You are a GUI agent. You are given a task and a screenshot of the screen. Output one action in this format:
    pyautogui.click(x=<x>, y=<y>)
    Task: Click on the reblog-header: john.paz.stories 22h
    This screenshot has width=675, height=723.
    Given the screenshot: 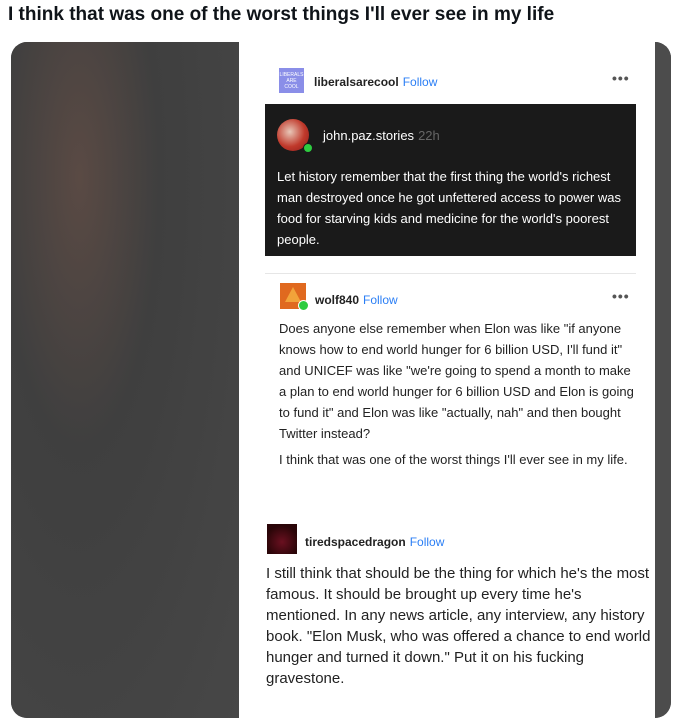 What is the action you would take?
    pyautogui.click(x=381, y=135)
    